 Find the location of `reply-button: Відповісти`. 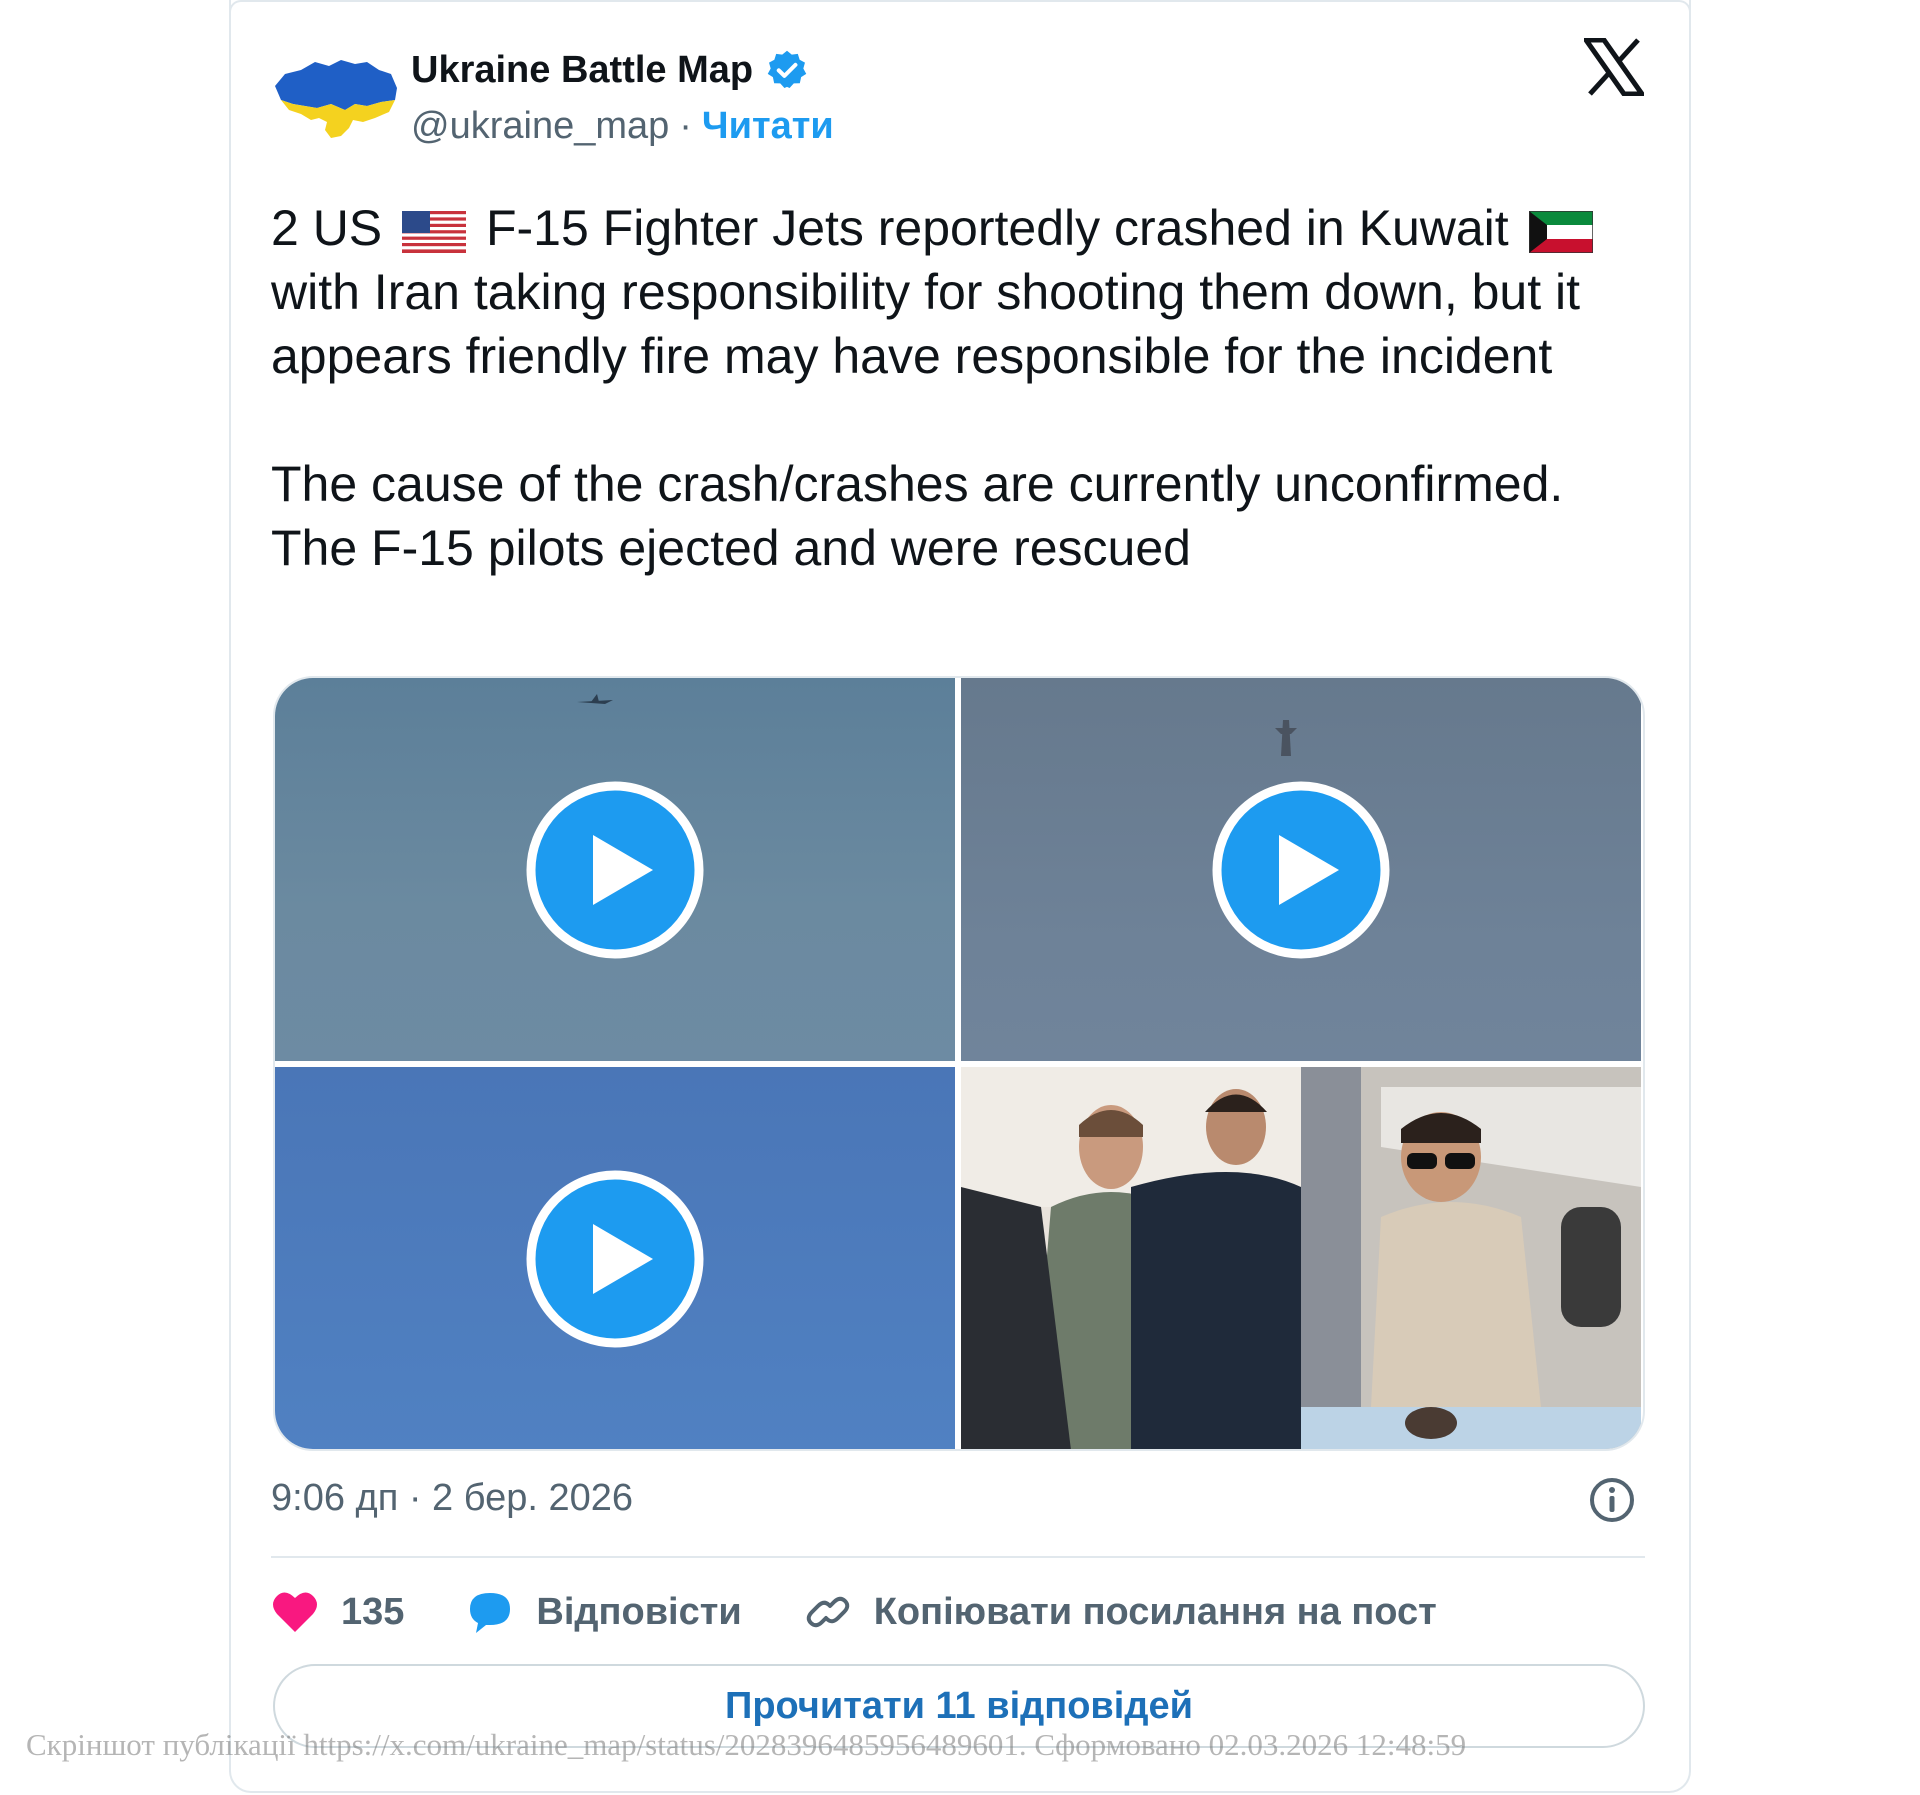

reply-button: Відповісти is located at coordinates (604, 1612).